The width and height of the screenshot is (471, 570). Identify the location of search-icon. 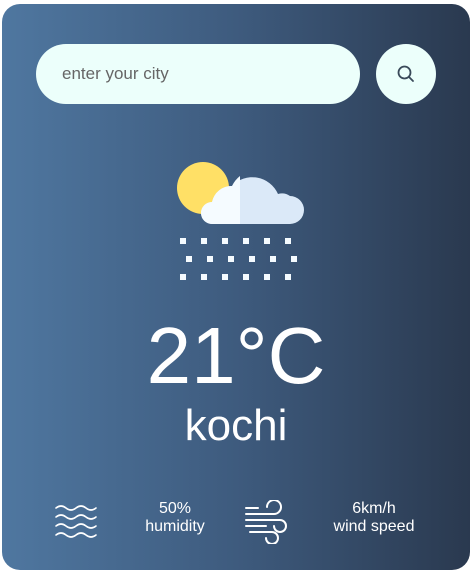
(405, 73).